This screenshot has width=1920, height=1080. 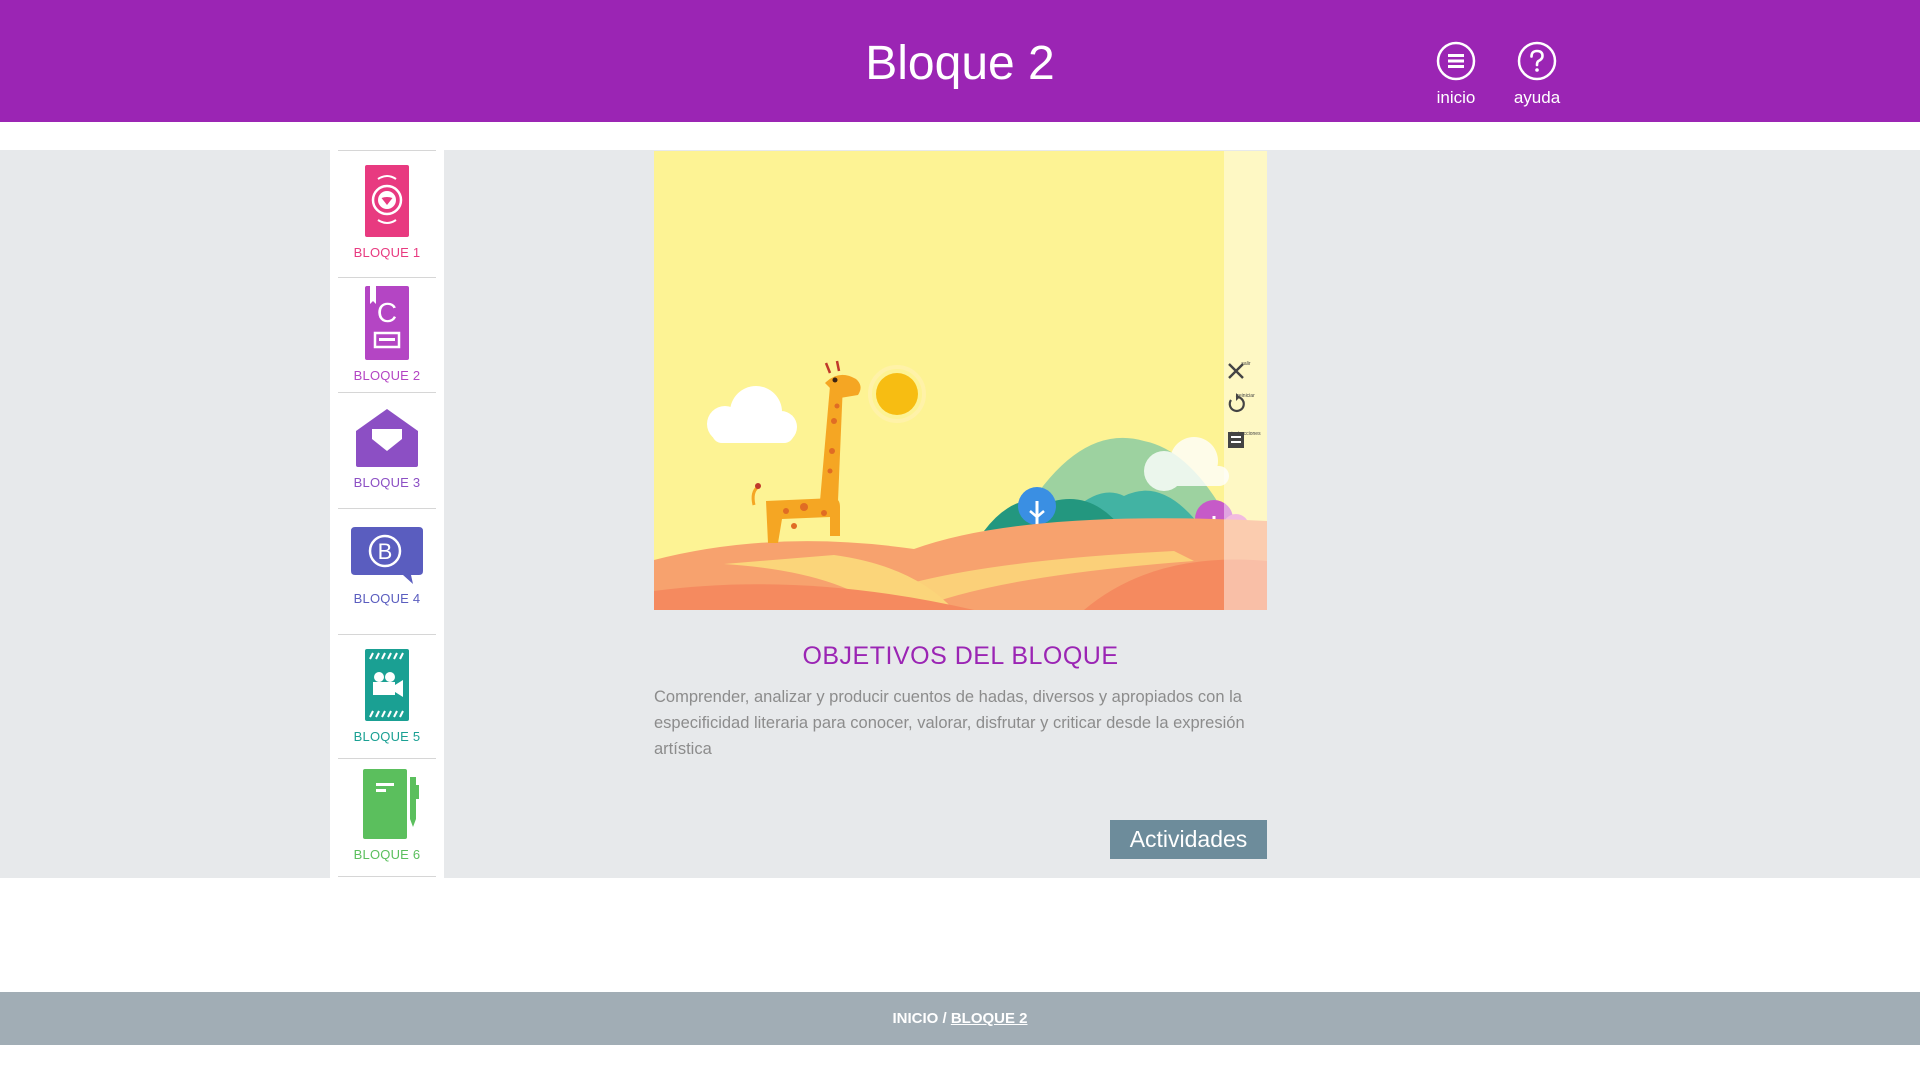 I want to click on ayuda-label: ayuda, so click(x=1537, y=97).